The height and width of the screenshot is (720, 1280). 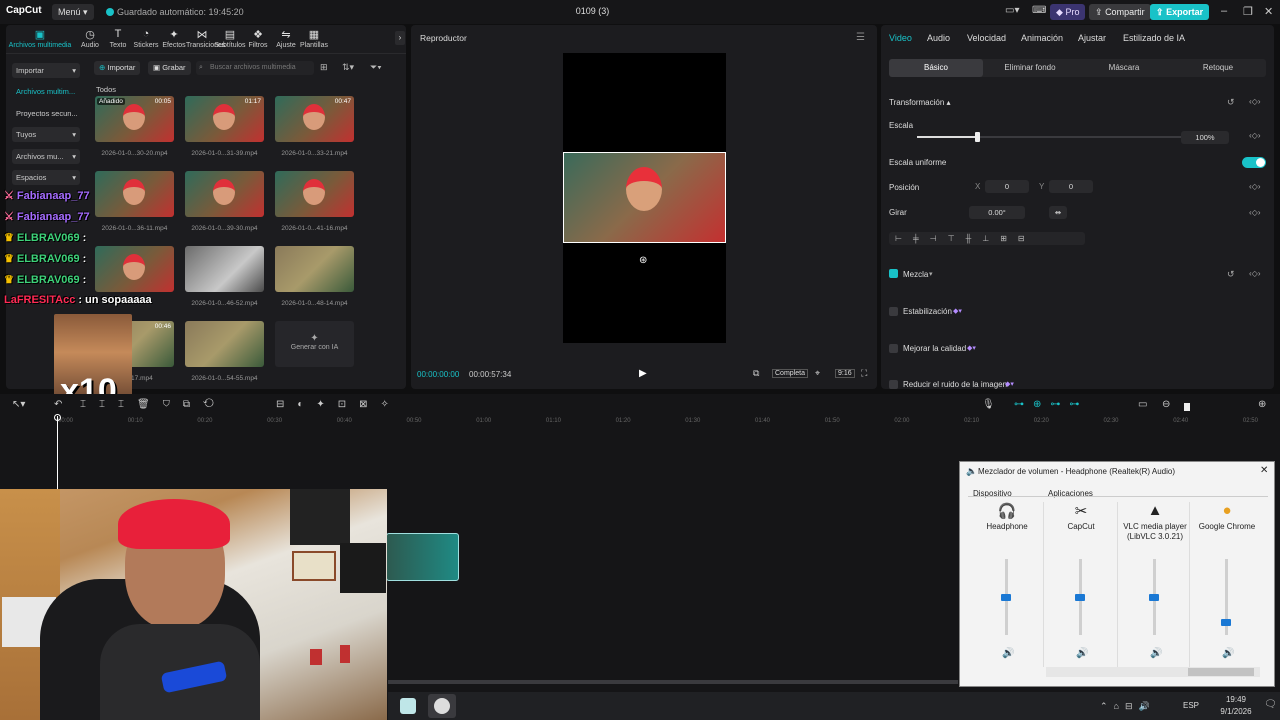 What do you see at coordinates (986, 38) in the screenshot?
I see `tab-velocidad: Velocidad` at bounding box center [986, 38].